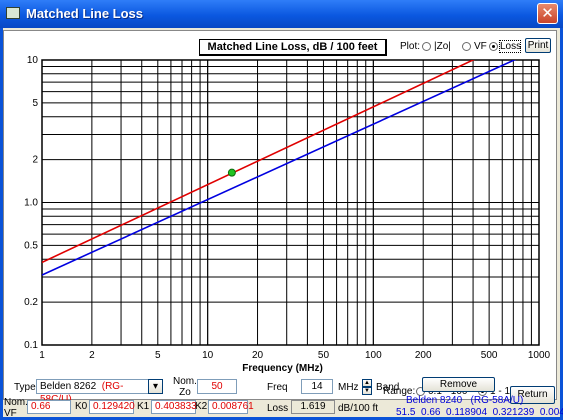 The image size is (563, 420). Describe the element at coordinates (442, 46) in the screenshot. I see `plot-option-zo: |Zo|` at that location.